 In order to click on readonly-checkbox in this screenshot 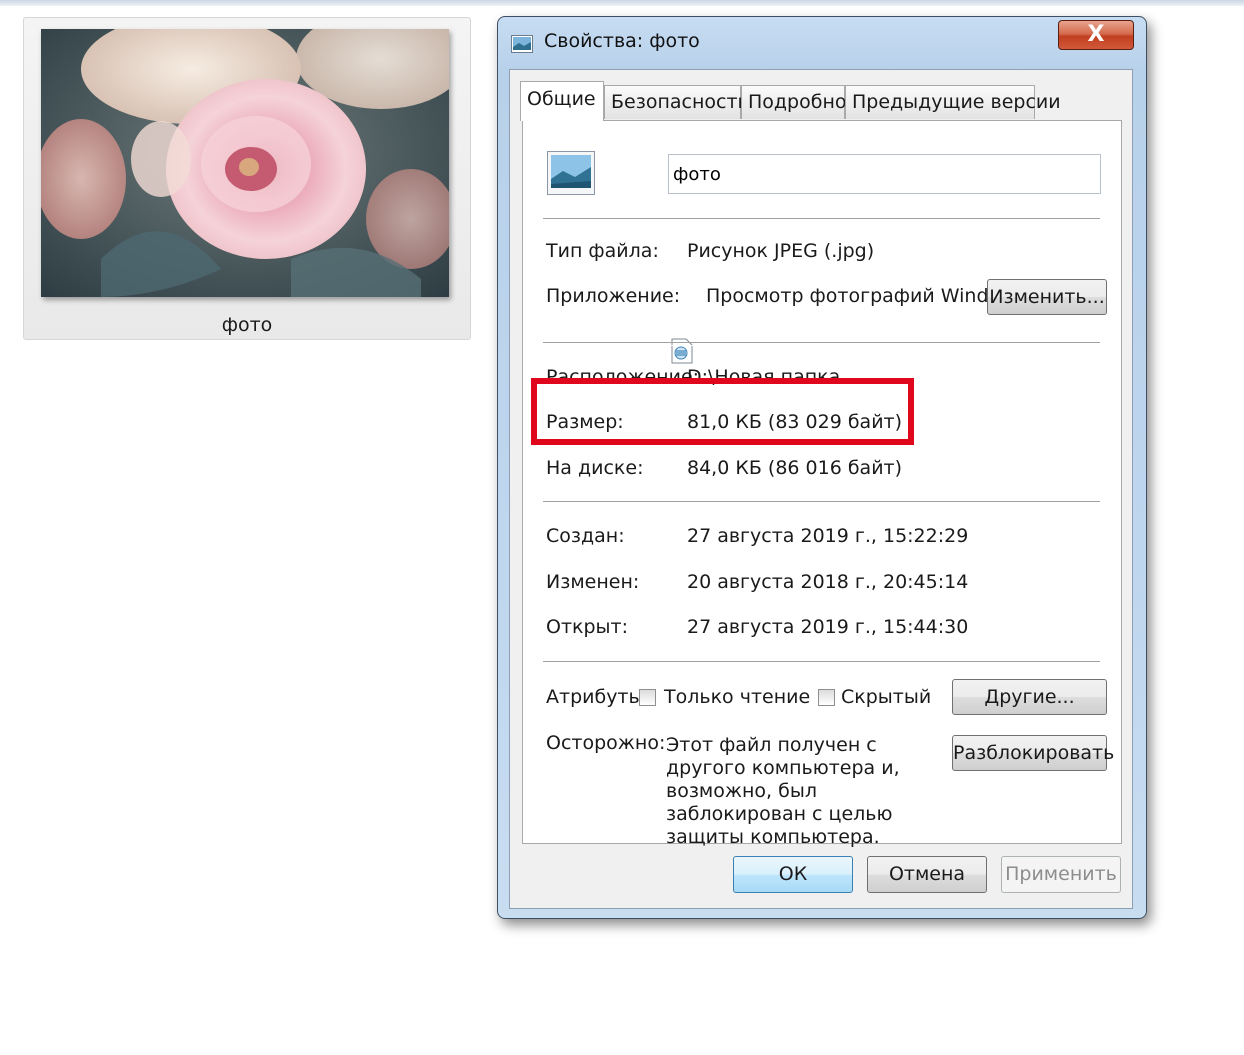, I will do `click(647, 697)`.